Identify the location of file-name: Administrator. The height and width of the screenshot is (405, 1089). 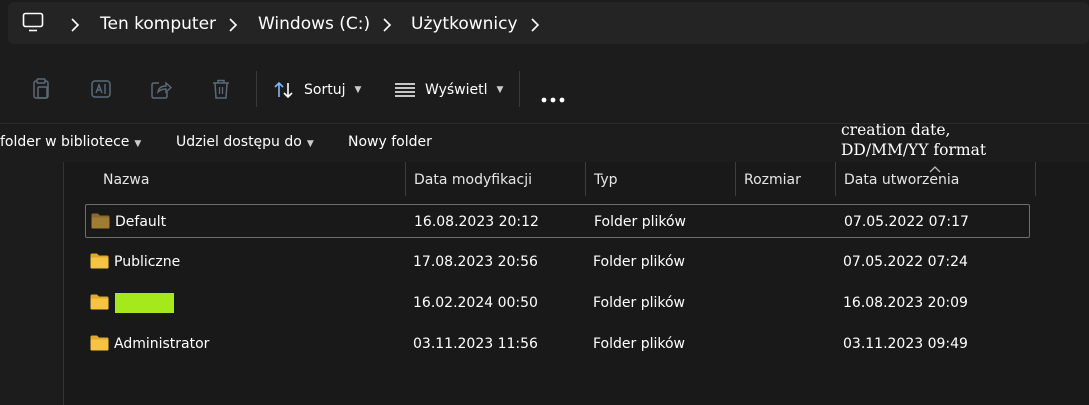
(162, 344).